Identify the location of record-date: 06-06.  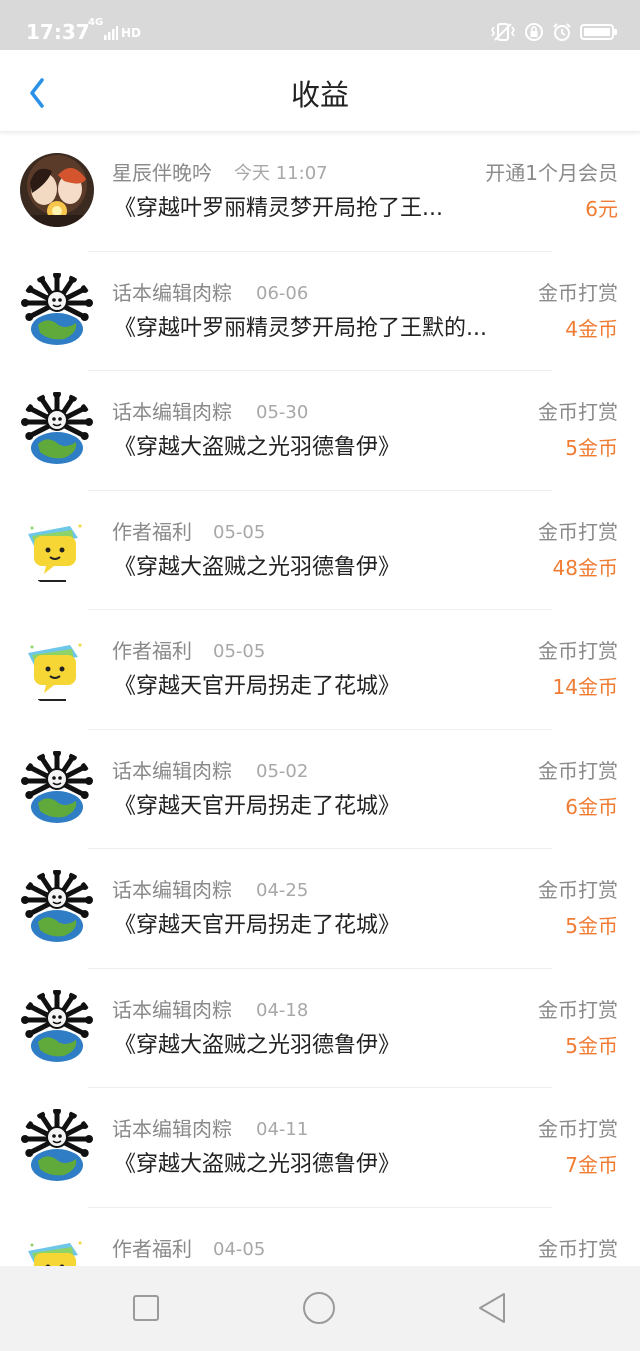
(282, 293).